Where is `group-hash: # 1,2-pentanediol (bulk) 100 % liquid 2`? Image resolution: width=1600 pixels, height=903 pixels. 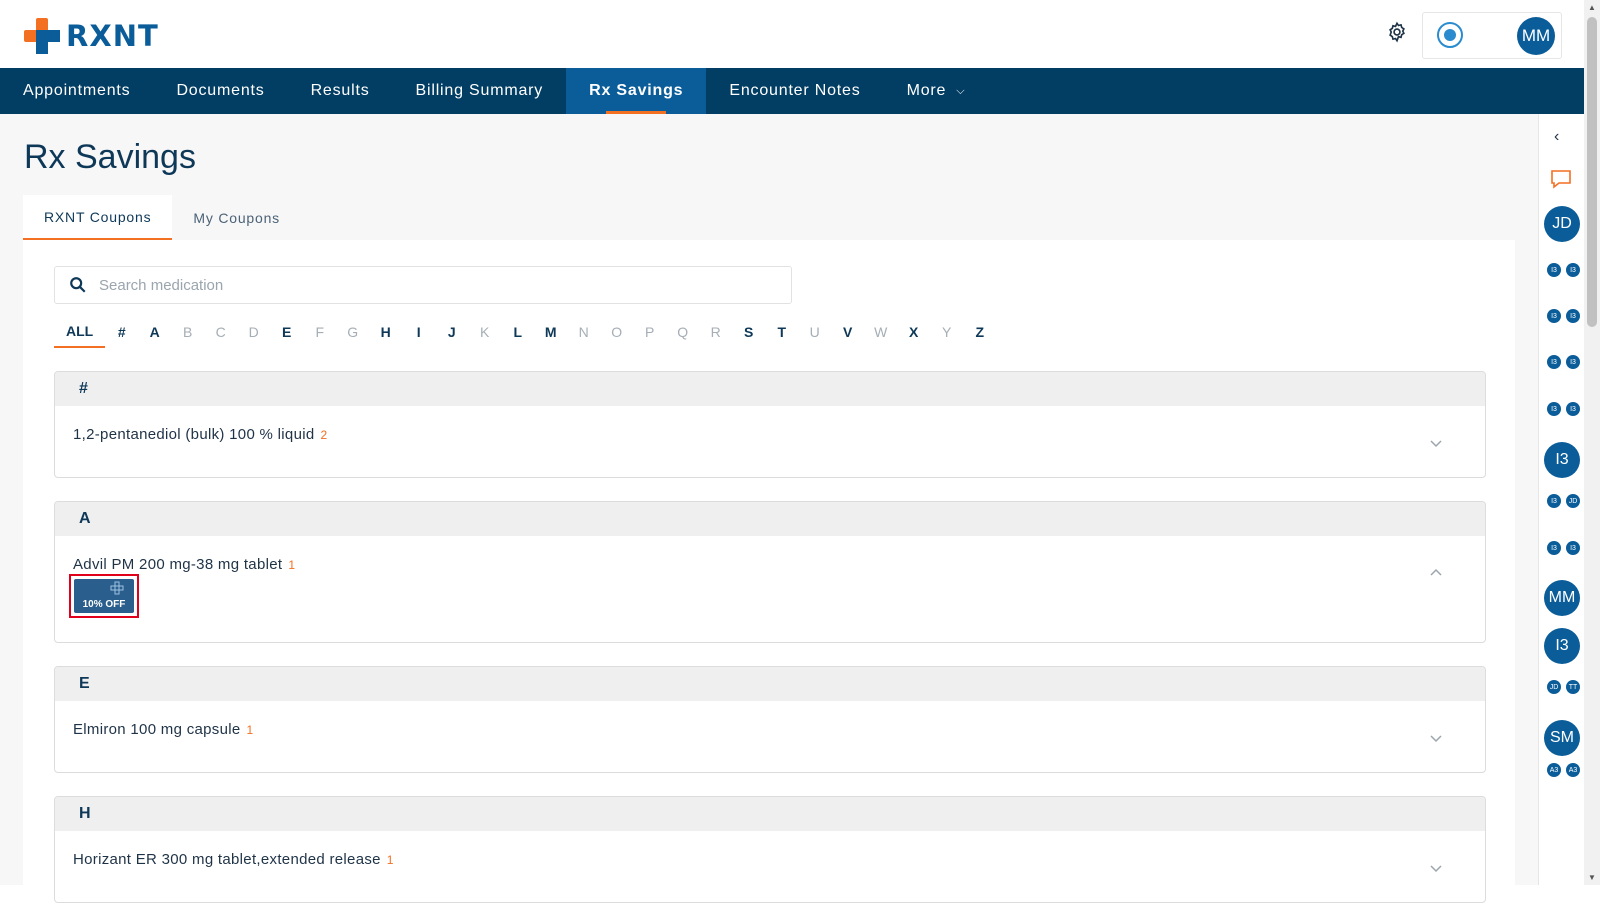
group-hash: # 1,2-pentanediol (bulk) 100 % liquid 2 is located at coordinates (770, 424).